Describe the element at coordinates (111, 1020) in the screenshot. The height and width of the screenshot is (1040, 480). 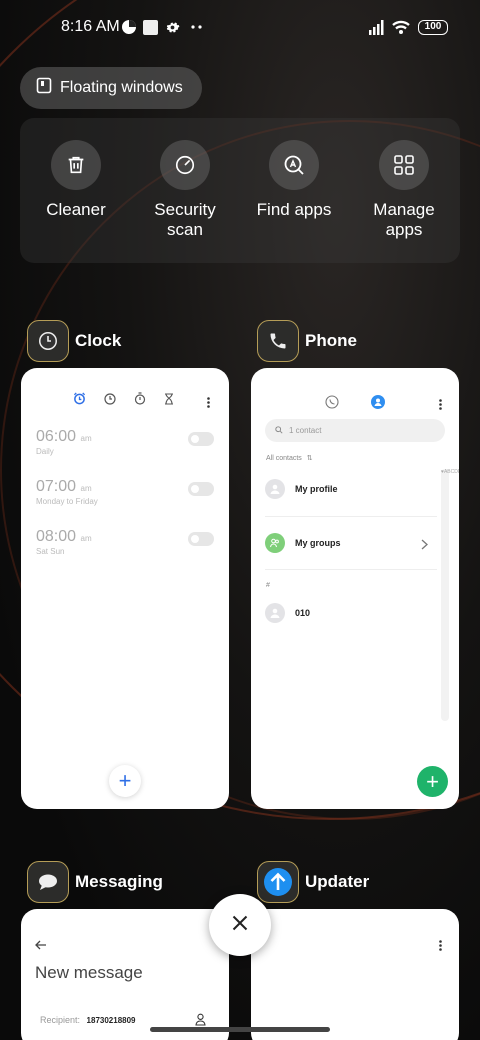
I see `recipient-value: 18730218809` at that location.